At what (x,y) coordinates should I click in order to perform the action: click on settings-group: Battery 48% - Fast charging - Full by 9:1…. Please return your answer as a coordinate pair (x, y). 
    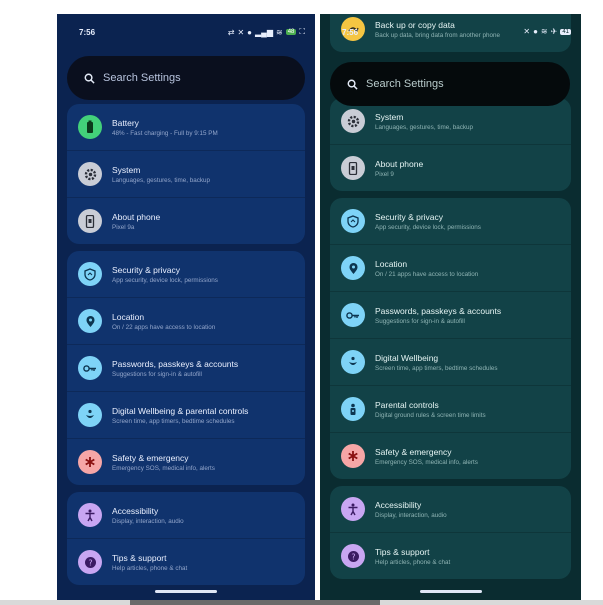
    Looking at the image, I should click on (186, 174).